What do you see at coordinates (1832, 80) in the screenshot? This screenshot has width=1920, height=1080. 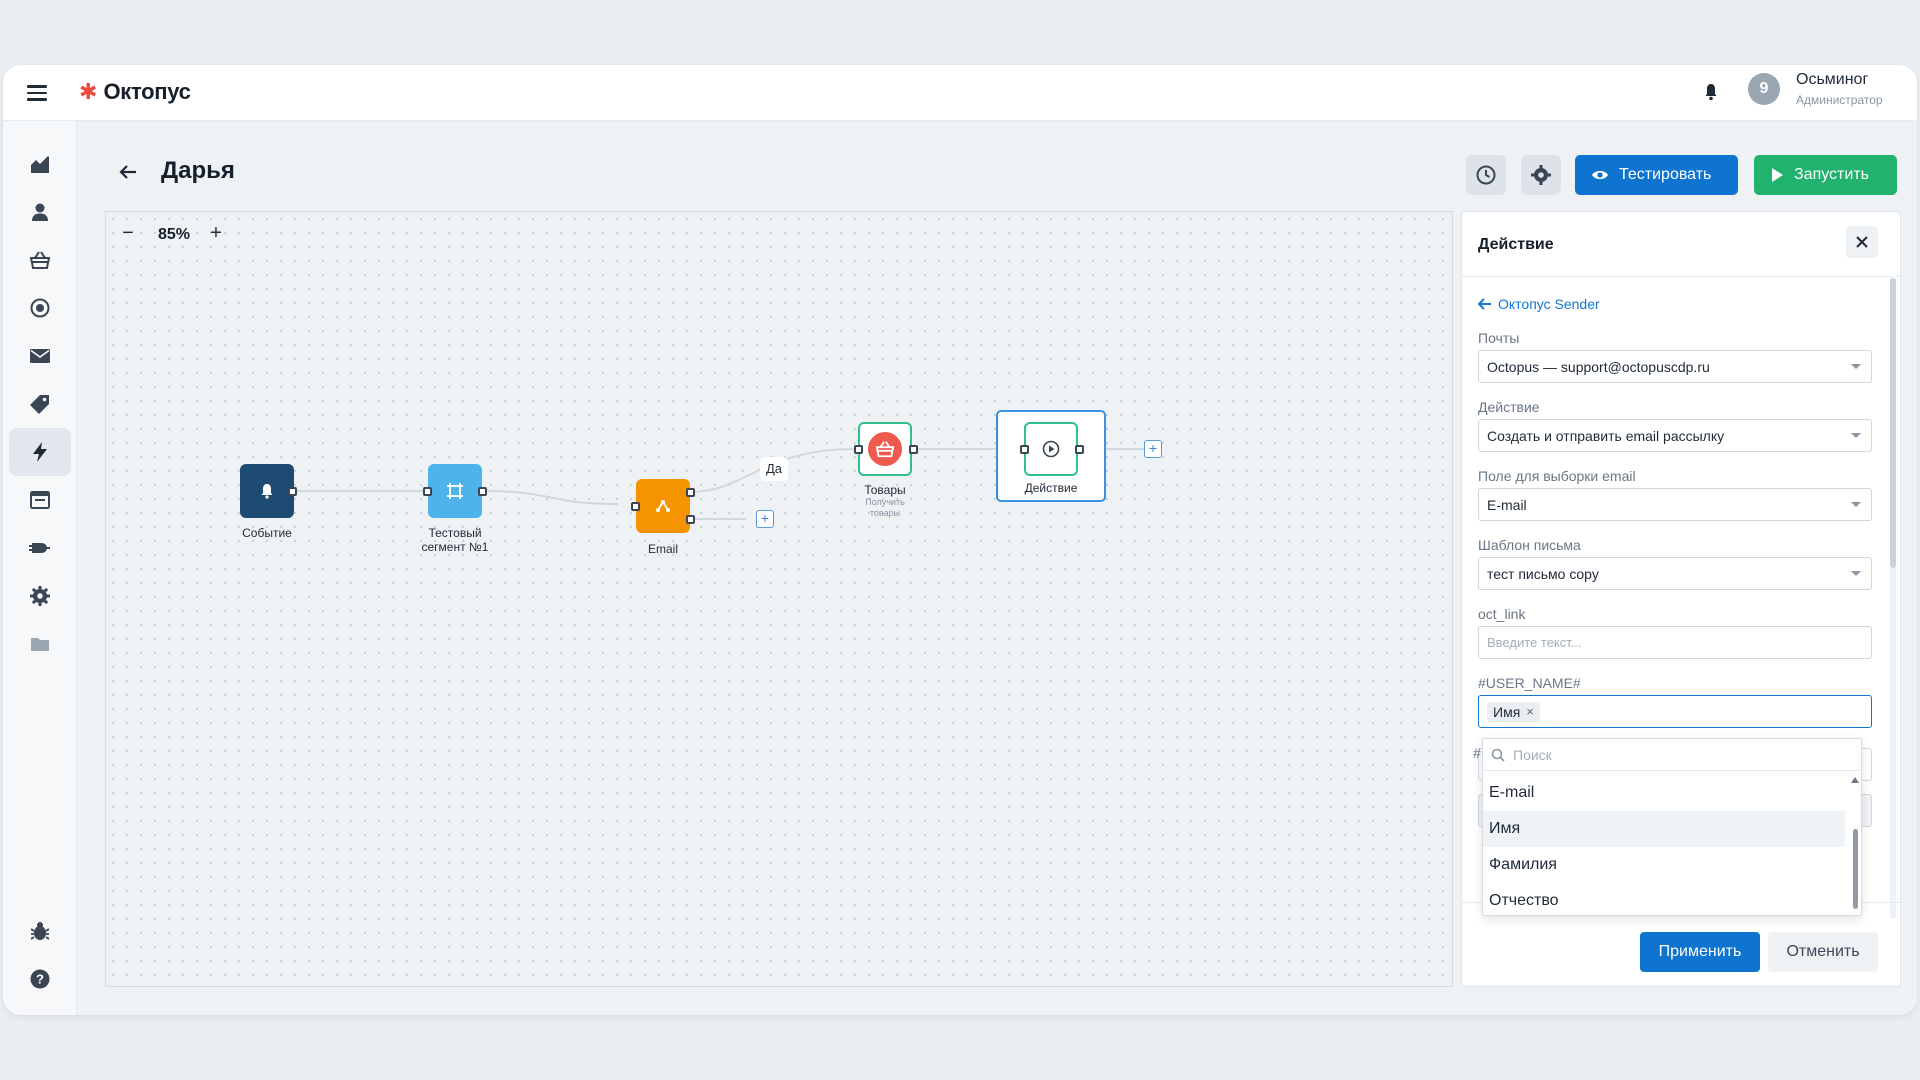 I see `user-name: Осьминог` at bounding box center [1832, 80].